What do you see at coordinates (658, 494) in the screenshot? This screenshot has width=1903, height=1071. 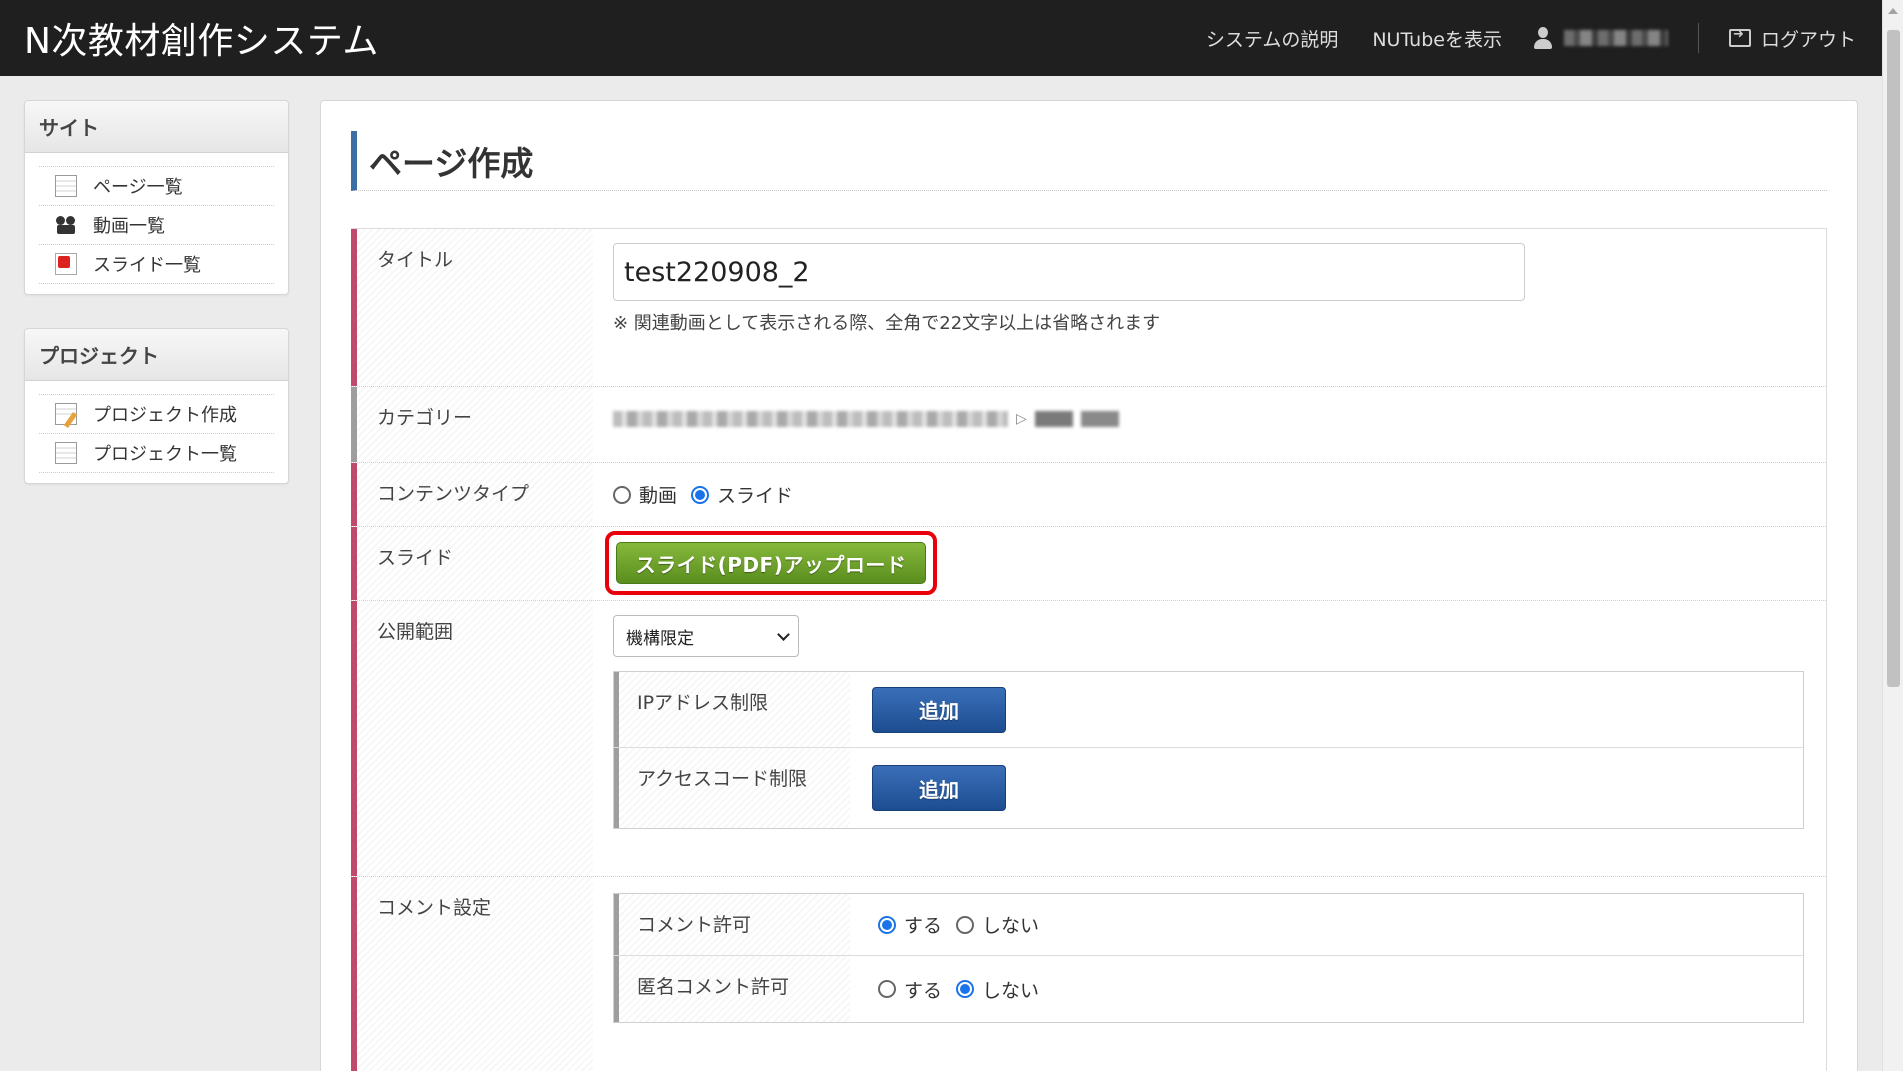 I see `content-type-video-label: 動画` at bounding box center [658, 494].